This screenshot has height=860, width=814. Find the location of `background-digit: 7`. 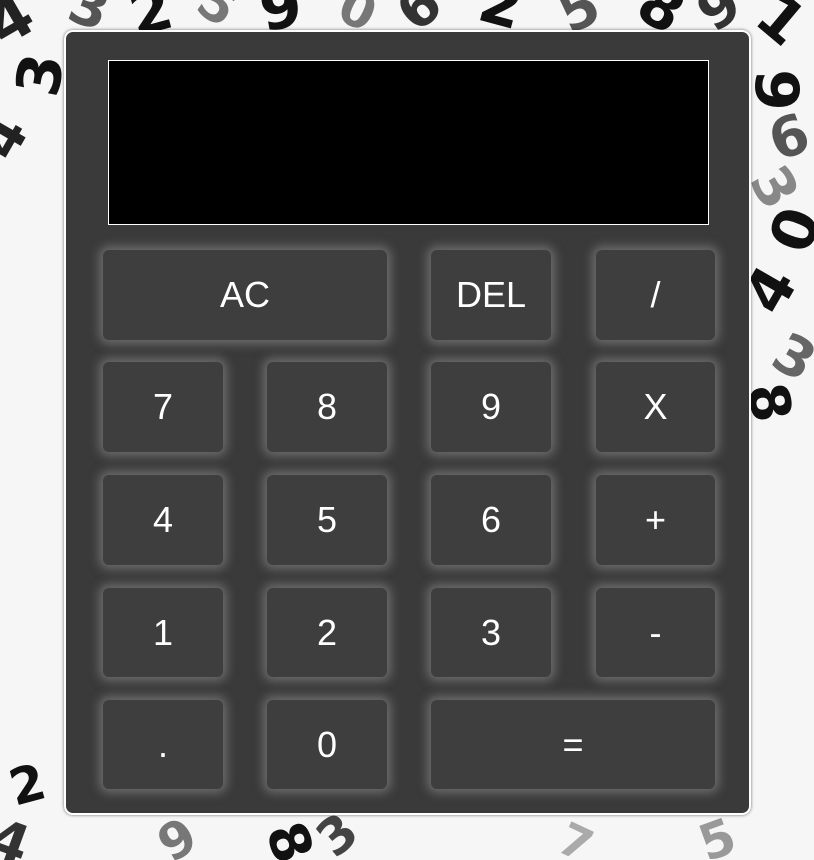

background-digit: 7 is located at coordinates (576, 835).